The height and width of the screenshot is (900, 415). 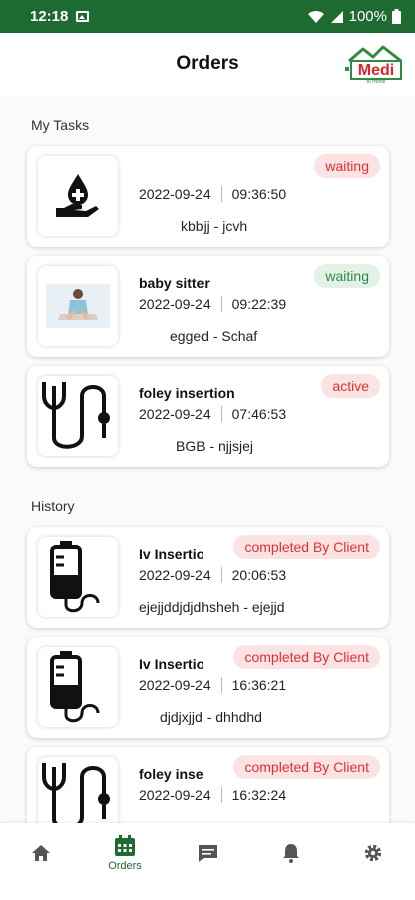 What do you see at coordinates (212, 304) in the screenshot?
I see `order-datetime: 2022-09-24 09:22:39` at bounding box center [212, 304].